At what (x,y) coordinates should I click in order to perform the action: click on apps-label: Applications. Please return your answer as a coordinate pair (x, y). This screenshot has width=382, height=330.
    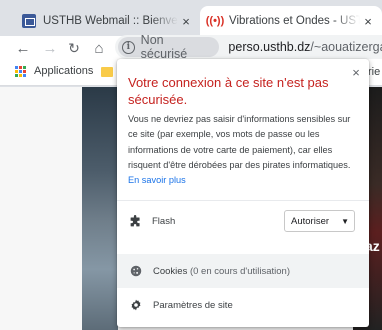
    Looking at the image, I should click on (64, 71).